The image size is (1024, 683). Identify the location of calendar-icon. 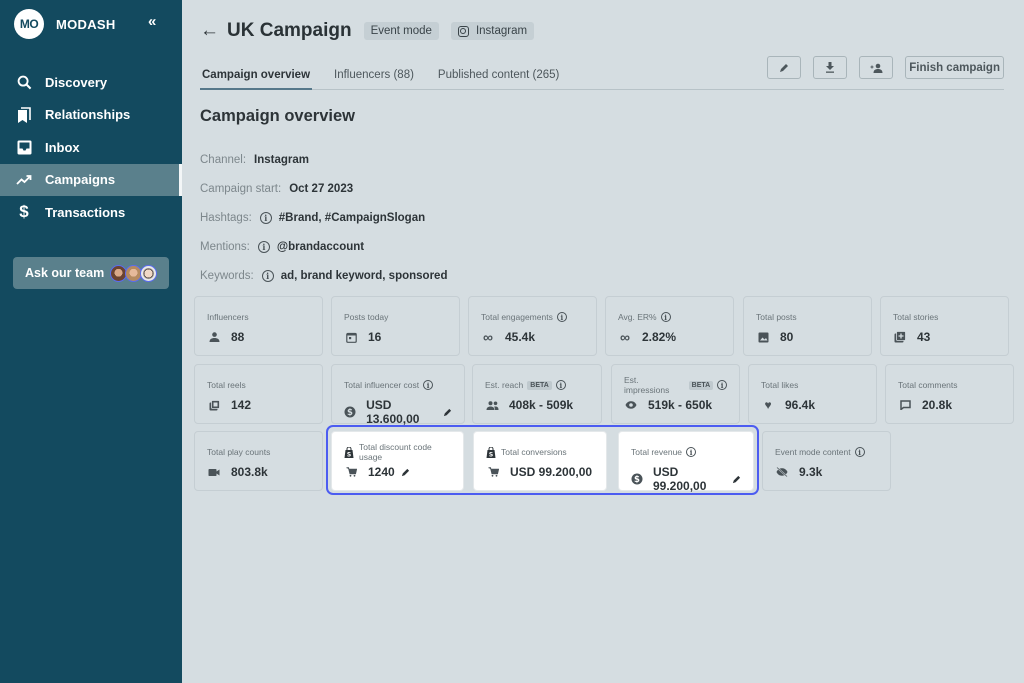
(351, 337).